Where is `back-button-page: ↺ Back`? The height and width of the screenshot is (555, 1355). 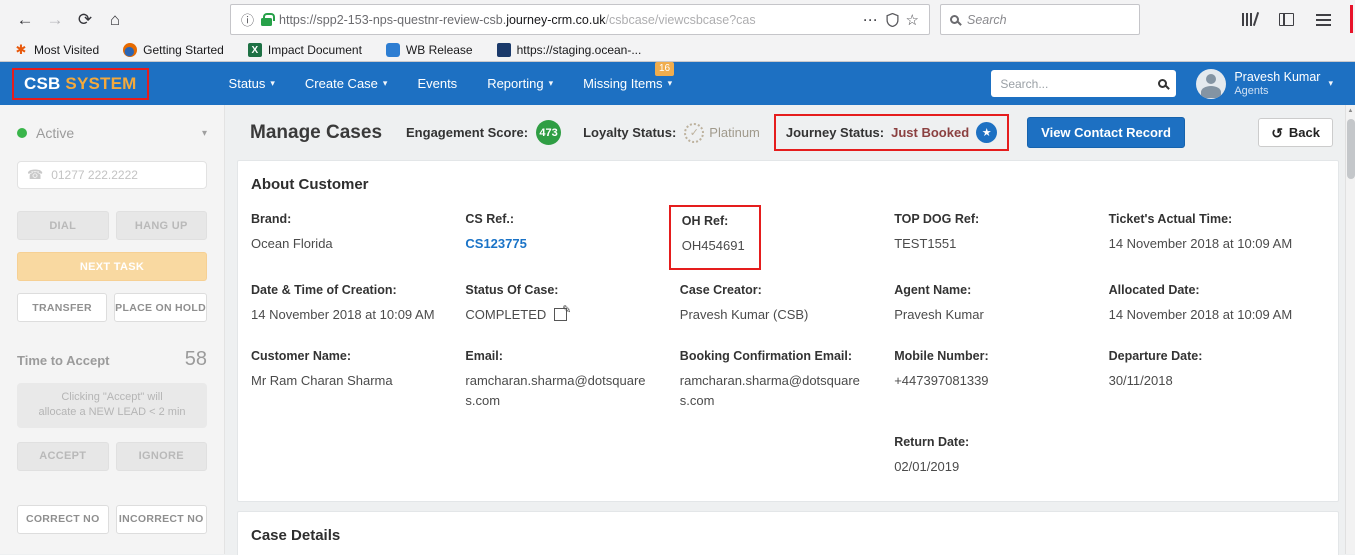 back-button-page: ↺ Back is located at coordinates (1295, 132).